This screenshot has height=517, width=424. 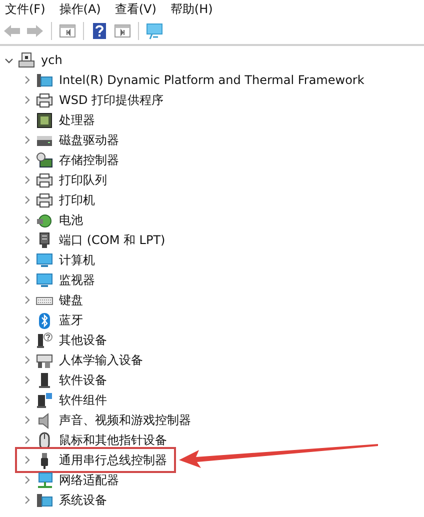 I want to click on tree-item: 存储控制器, so click(x=89, y=160).